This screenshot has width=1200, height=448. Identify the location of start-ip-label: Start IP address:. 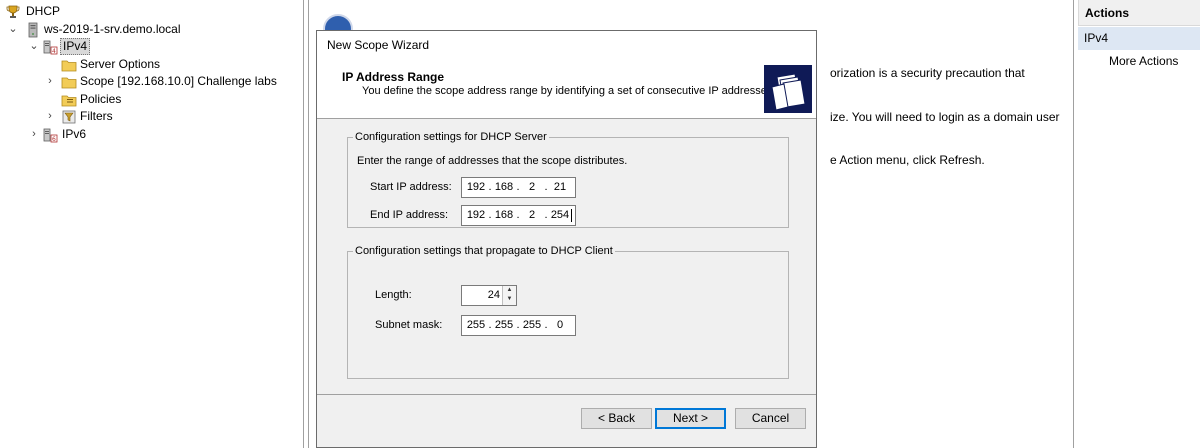
(411, 187).